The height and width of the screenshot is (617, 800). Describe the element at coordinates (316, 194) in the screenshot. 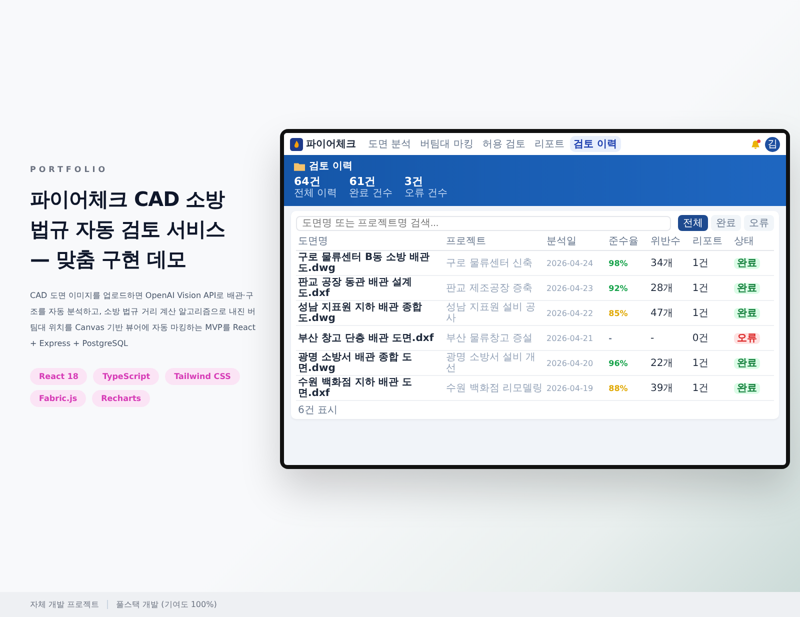

I see `stat-label: 전체 이력` at that location.